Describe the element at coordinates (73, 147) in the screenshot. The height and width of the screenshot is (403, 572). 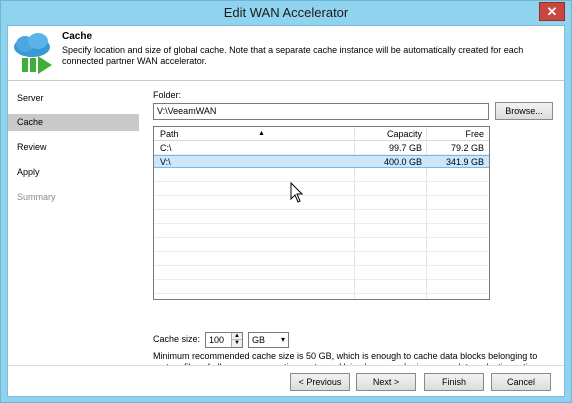
I see `sidebar-item-review: Review` at that location.